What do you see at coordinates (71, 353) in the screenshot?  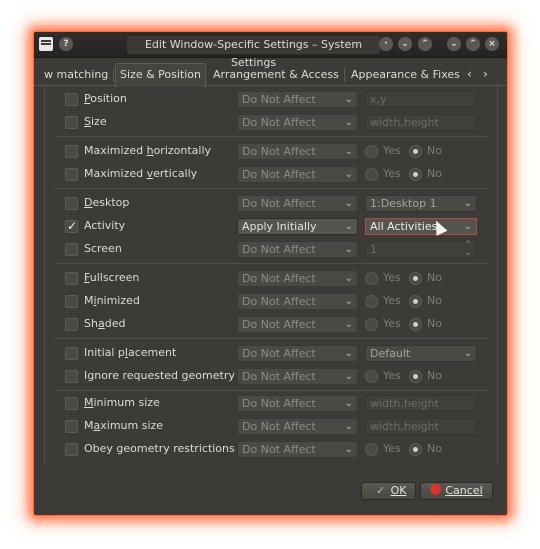 I see `initial-placement-checkbox` at bounding box center [71, 353].